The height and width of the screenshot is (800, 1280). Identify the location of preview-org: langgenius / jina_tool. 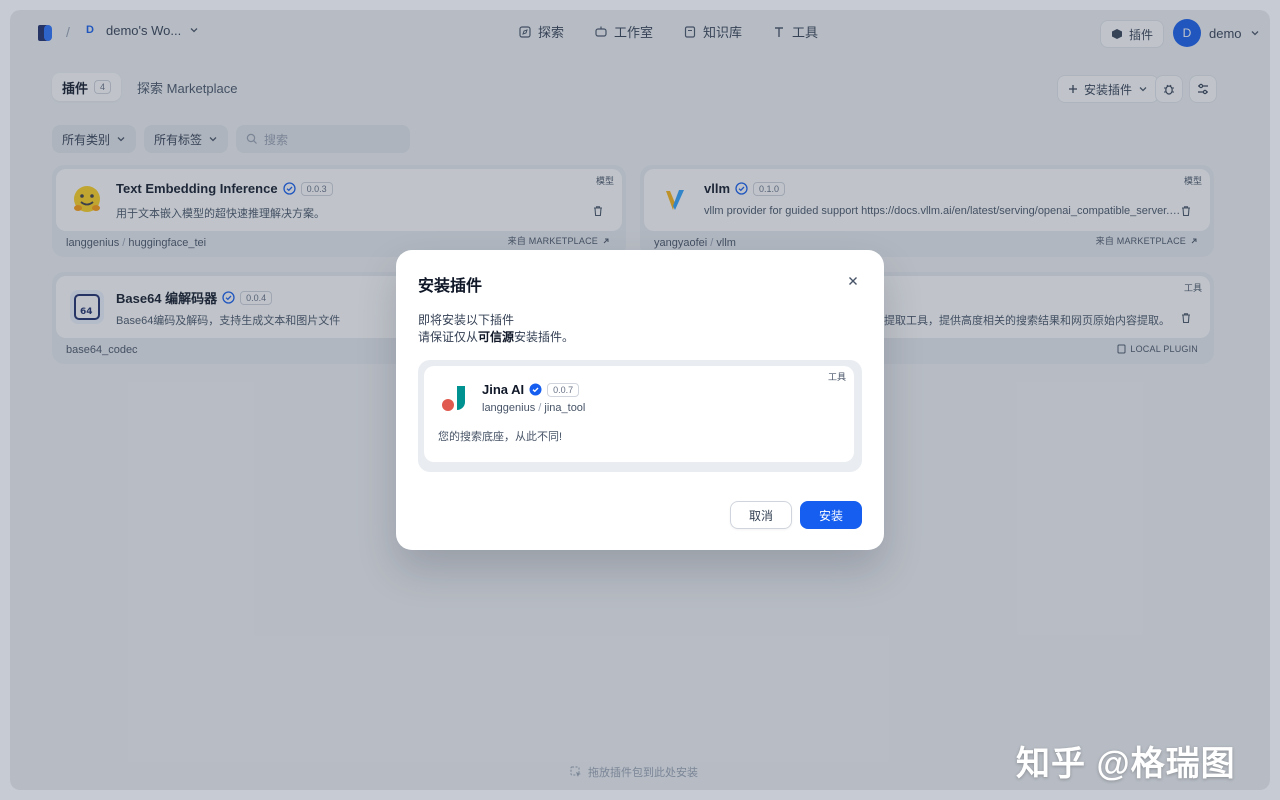
(533, 408).